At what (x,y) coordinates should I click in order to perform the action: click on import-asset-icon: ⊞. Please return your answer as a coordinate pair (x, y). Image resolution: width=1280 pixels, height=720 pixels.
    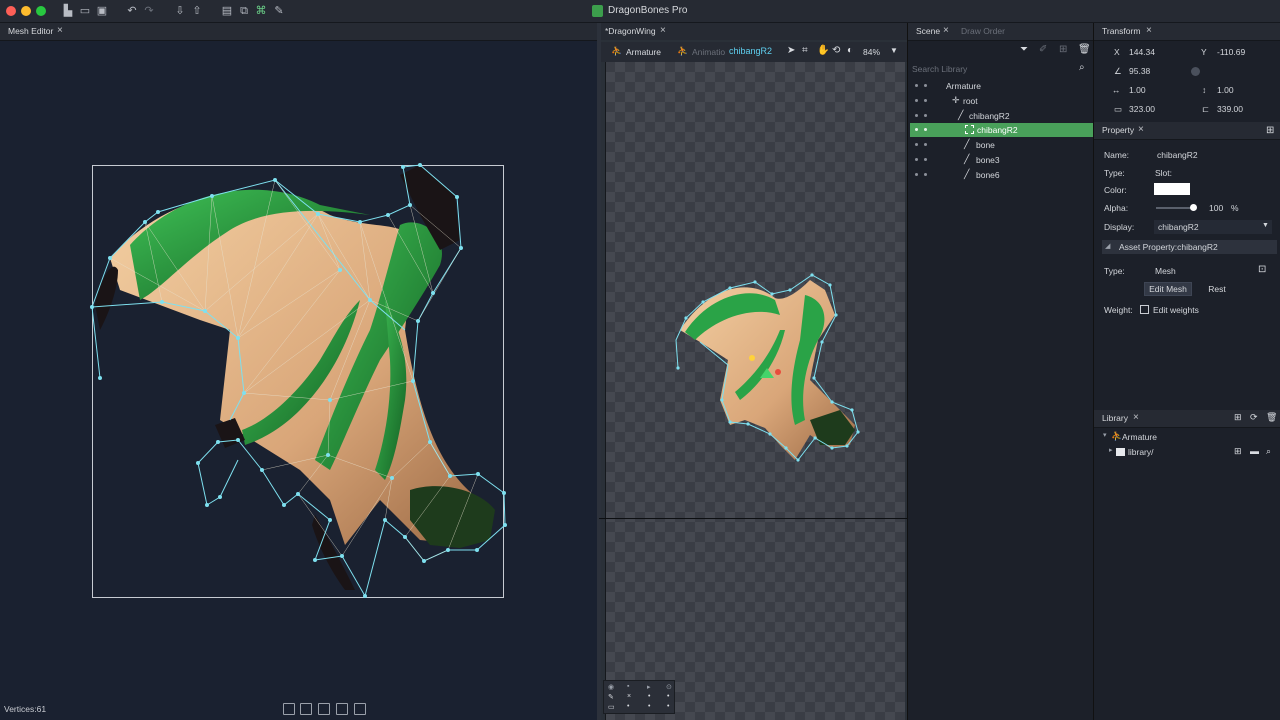
    Looking at the image, I should click on (1238, 417).